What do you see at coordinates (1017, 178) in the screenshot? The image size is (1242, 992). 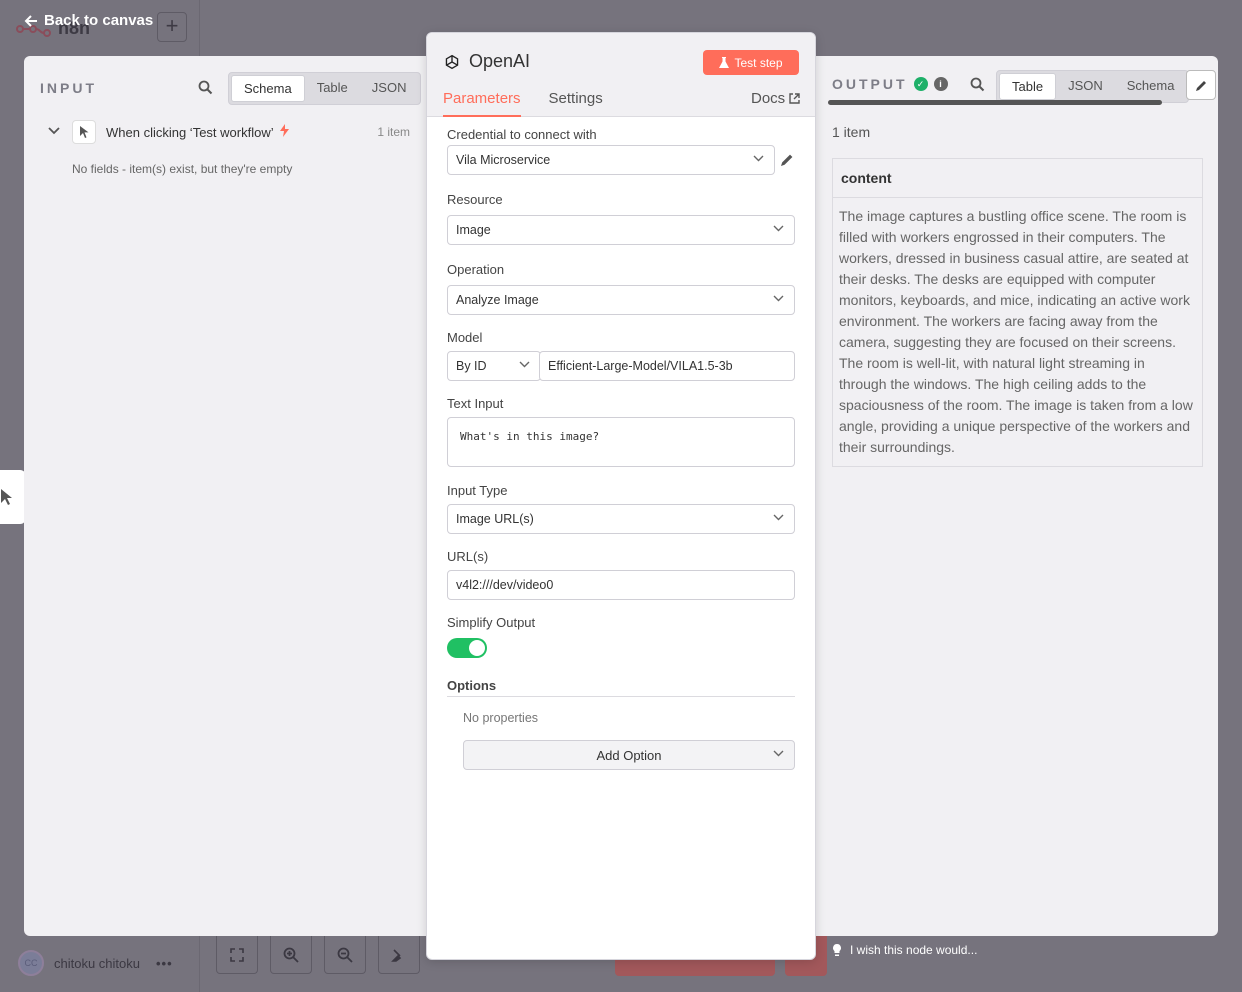 I see `table-header-content: content` at bounding box center [1017, 178].